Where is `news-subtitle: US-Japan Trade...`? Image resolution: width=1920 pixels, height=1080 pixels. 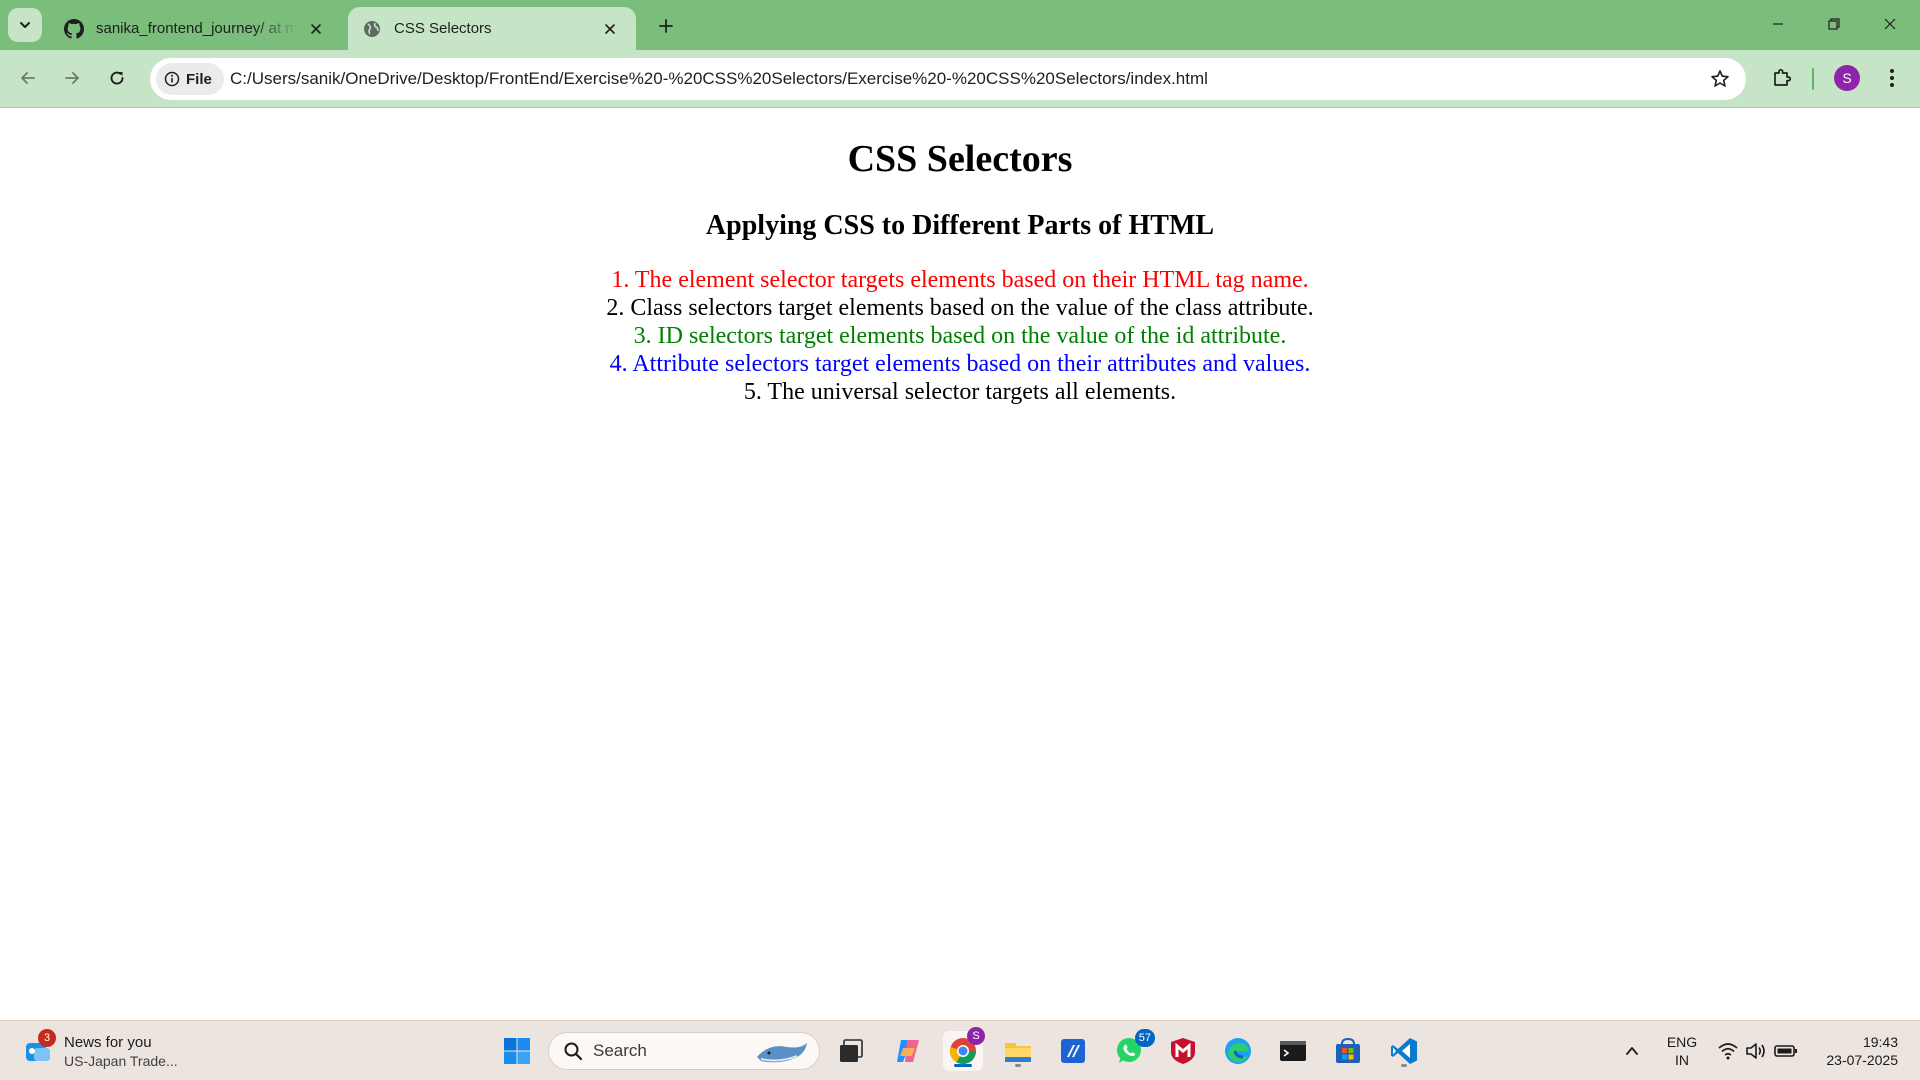 news-subtitle: US-Japan Trade... is located at coordinates (121, 1061).